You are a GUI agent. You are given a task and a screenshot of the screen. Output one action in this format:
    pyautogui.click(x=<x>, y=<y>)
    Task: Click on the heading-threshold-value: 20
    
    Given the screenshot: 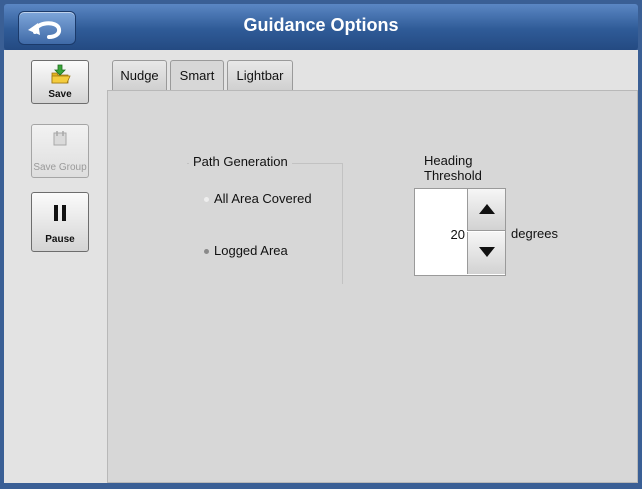 What is the action you would take?
    pyautogui.click(x=440, y=234)
    